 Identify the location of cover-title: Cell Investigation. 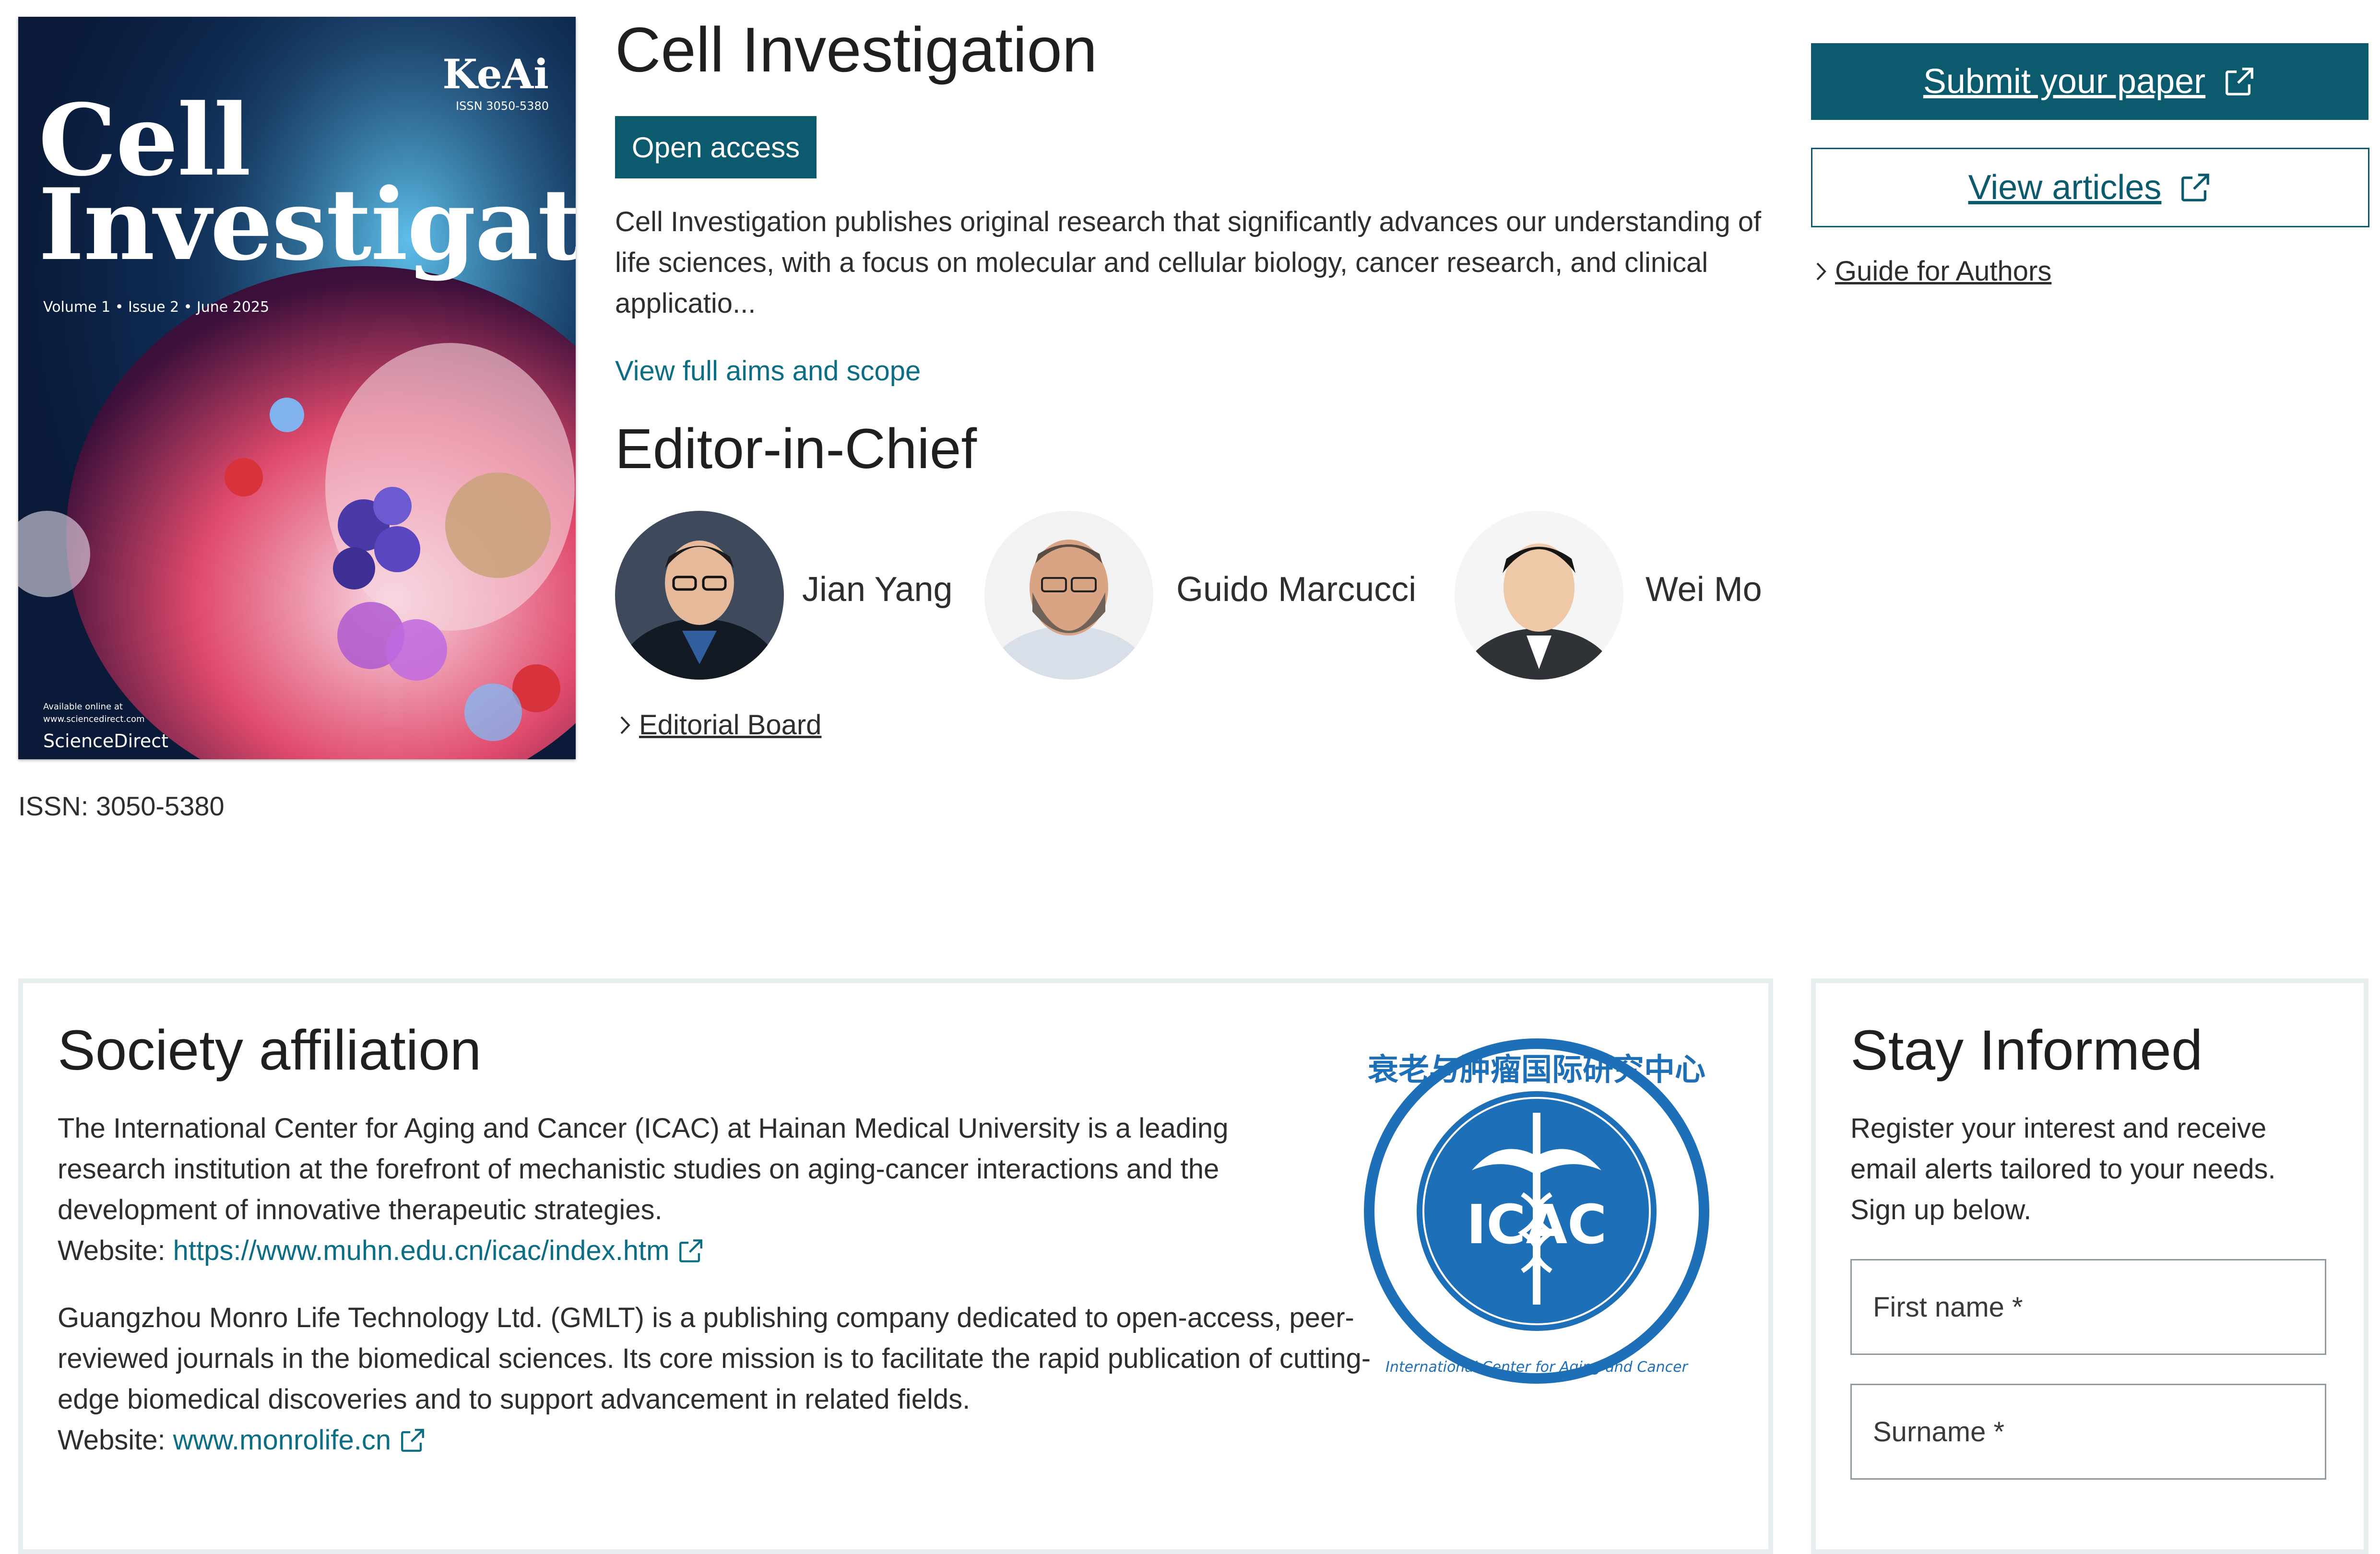
(307, 187).